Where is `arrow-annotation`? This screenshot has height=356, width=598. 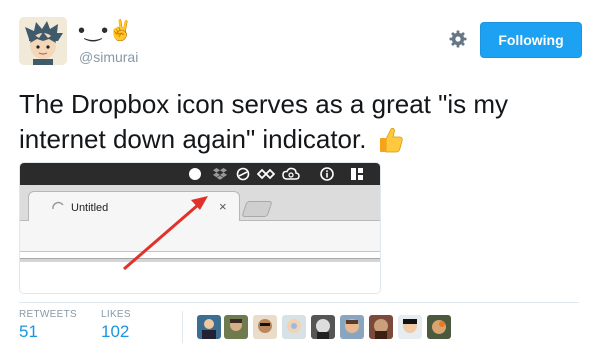 arrow-annotation is located at coordinates (165, 233).